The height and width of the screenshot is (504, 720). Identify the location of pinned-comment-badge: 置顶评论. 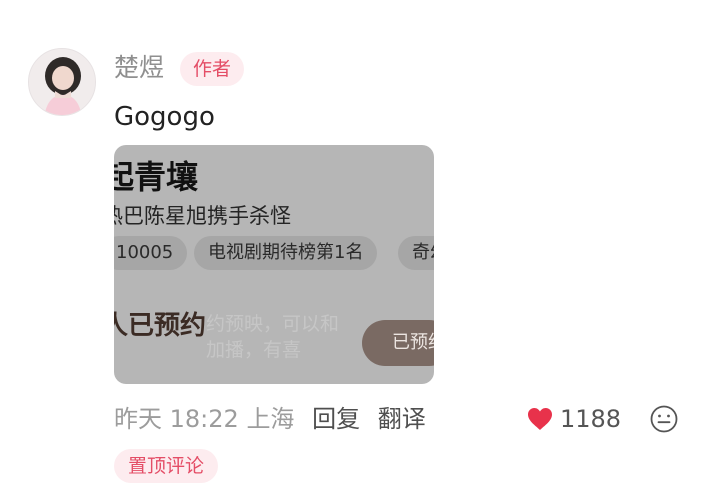
(166, 466).